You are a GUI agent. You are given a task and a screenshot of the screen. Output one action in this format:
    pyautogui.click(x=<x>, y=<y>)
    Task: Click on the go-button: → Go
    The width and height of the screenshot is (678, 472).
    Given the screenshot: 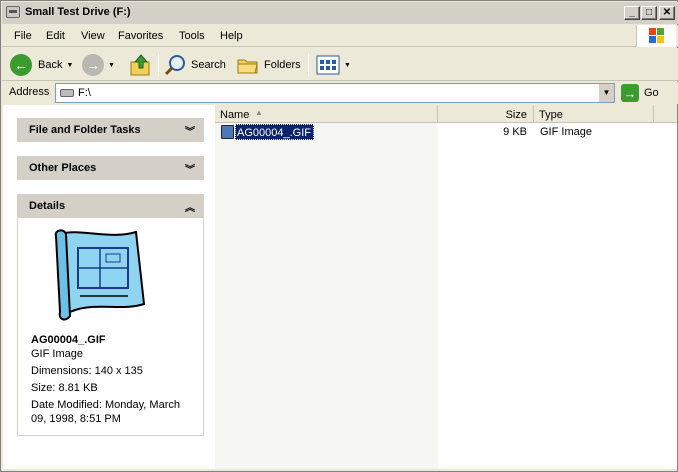 What is the action you would take?
    pyautogui.click(x=640, y=93)
    